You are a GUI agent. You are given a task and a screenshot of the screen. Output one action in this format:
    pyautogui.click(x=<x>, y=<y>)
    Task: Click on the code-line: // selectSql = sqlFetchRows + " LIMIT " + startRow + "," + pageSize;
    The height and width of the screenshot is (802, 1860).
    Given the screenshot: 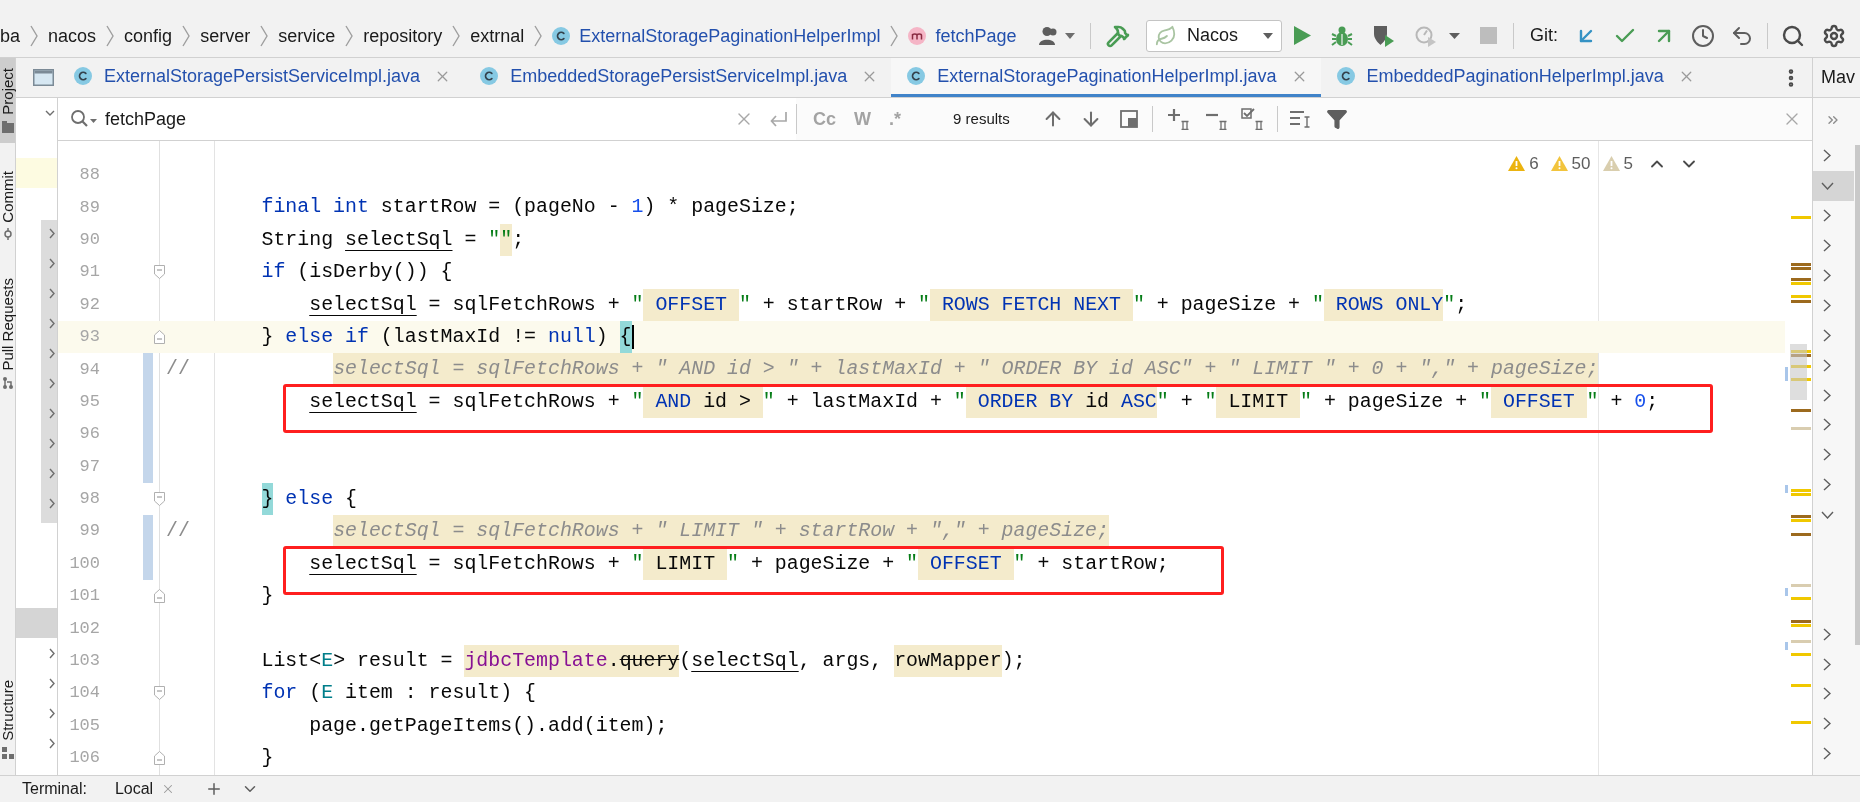 What is the action you would take?
    pyautogui.click(x=637, y=531)
    